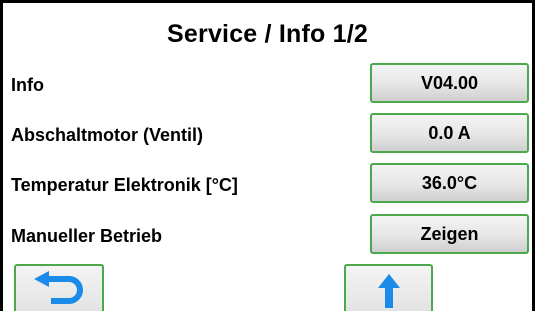 Image resolution: width=538 pixels, height=311 pixels. What do you see at coordinates (267, 34) in the screenshot?
I see `page-title: Service / Info 1/2` at bounding box center [267, 34].